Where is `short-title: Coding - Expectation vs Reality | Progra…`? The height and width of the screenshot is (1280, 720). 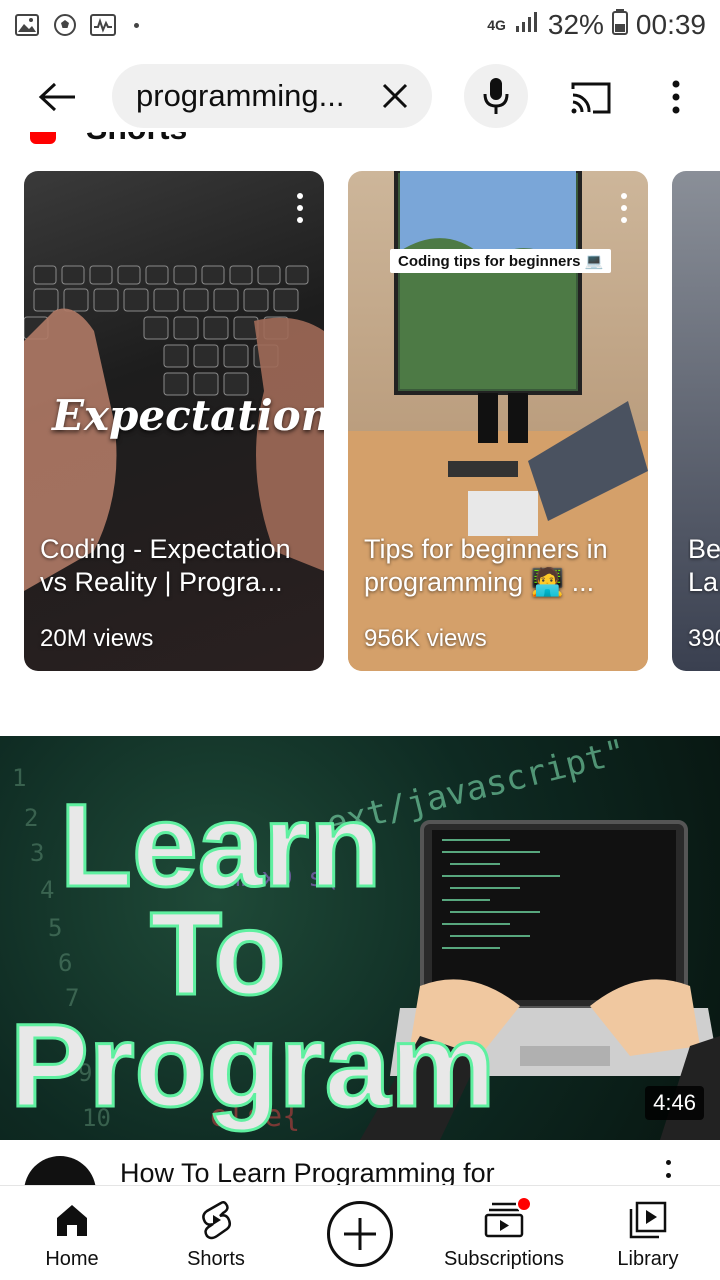 short-title: Coding - Expectation vs Reality | Progra… is located at coordinates (165, 565).